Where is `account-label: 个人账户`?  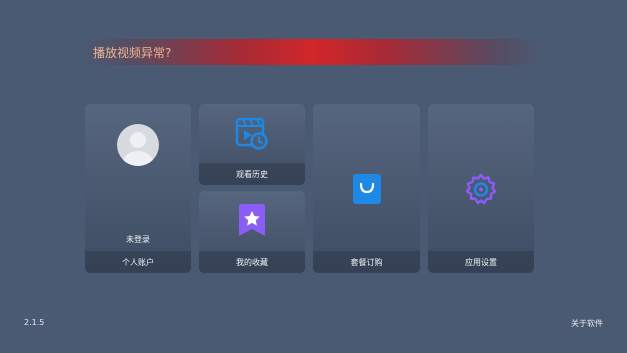
account-label: 个人账户 is located at coordinates (138, 262).